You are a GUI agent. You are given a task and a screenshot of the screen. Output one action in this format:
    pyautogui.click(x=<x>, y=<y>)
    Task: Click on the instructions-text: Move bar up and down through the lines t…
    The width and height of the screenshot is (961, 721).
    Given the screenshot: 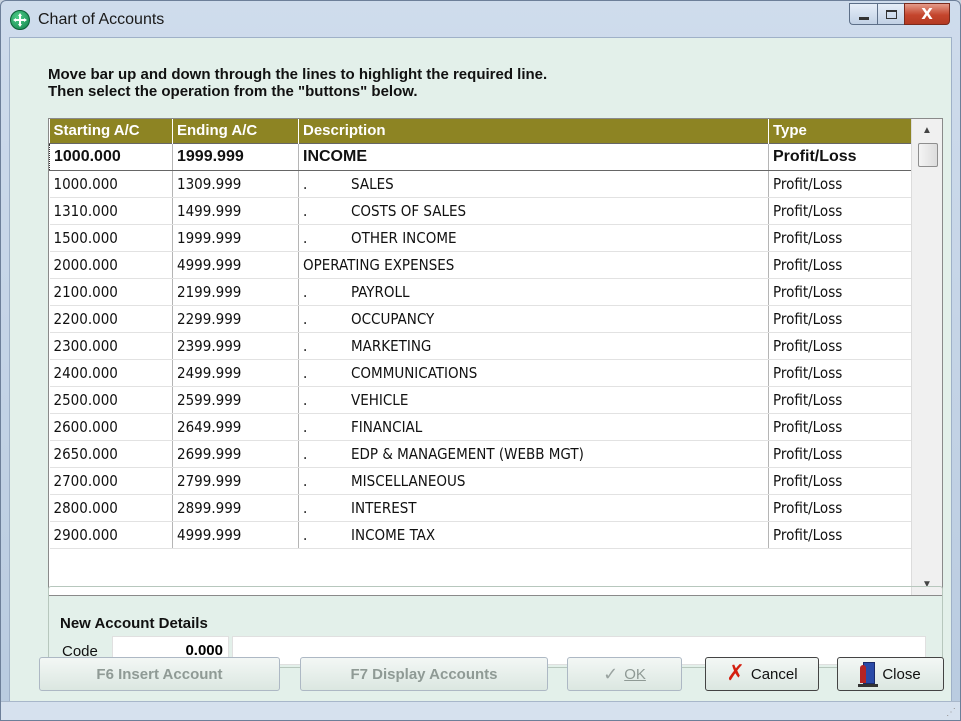 What is the action you would take?
    pyautogui.click(x=297, y=83)
    